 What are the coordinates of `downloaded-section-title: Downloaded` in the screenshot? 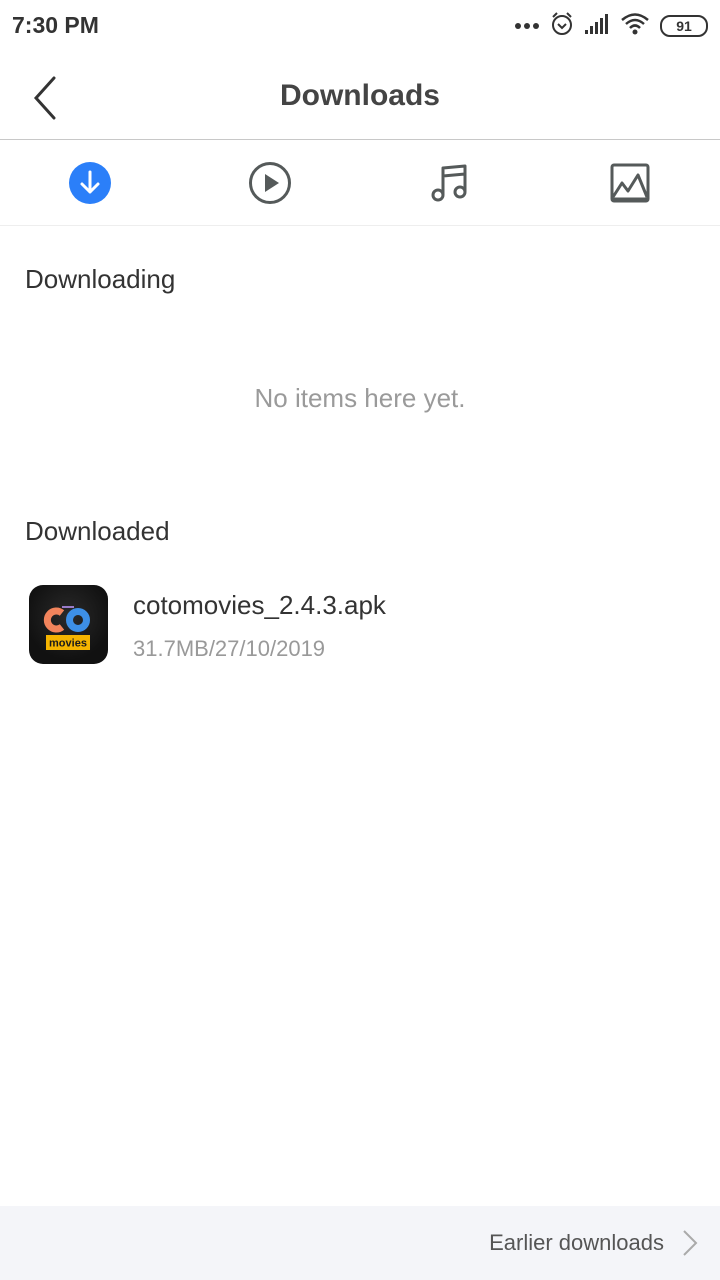 It's located at (97, 531).